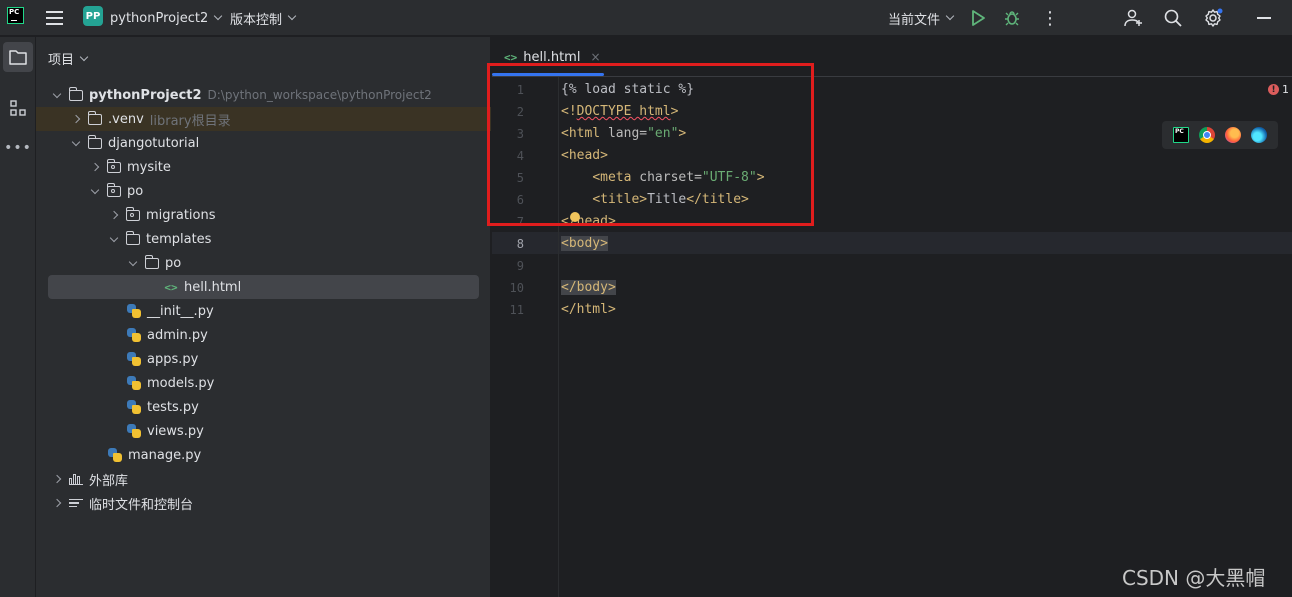 This screenshot has height=597, width=1292. Describe the element at coordinates (978, 18) in the screenshot. I see `run-button` at that location.